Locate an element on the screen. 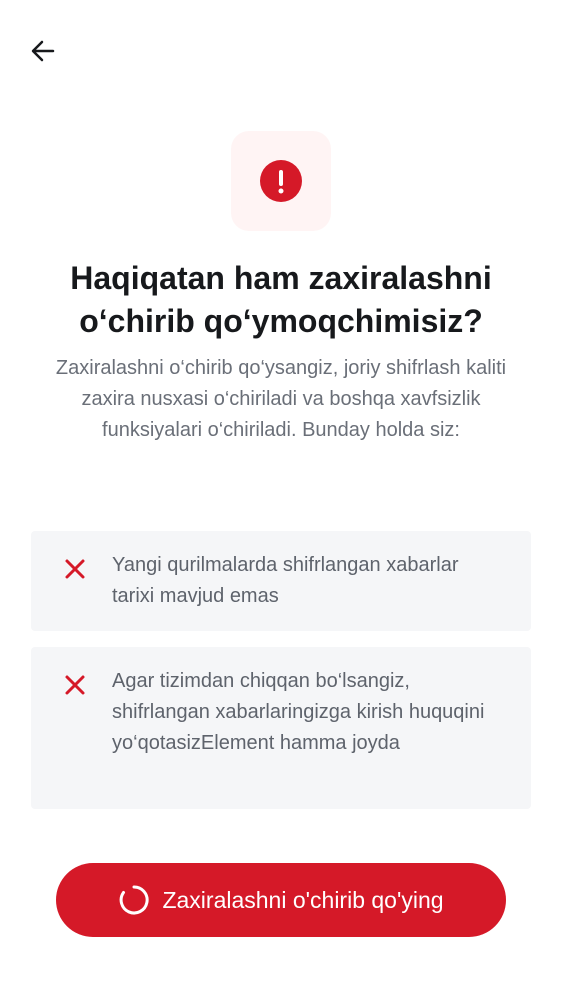 This screenshot has height=1000, width=562. exclamation-mark-icon is located at coordinates (281, 182).